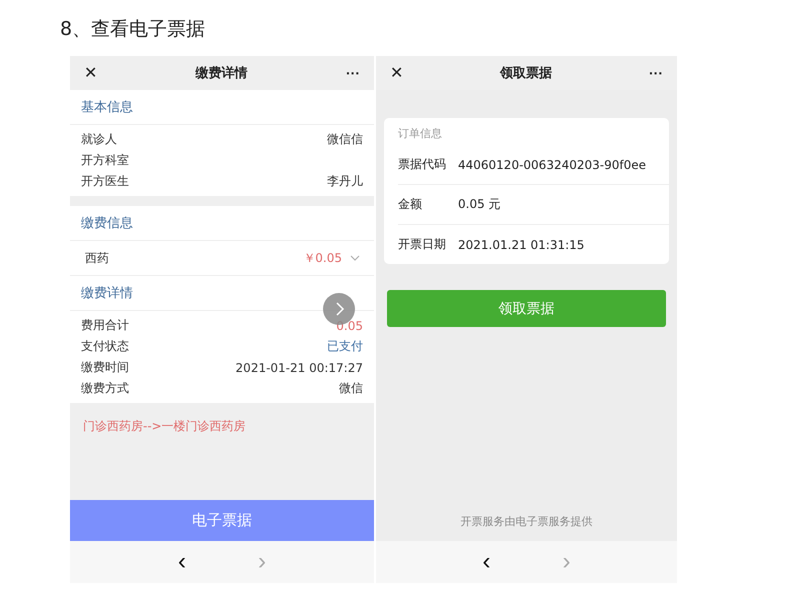 The width and height of the screenshot is (788, 600). Describe the element at coordinates (527, 521) in the screenshot. I see `service-note: 开票服务由电子票服务提供` at that location.